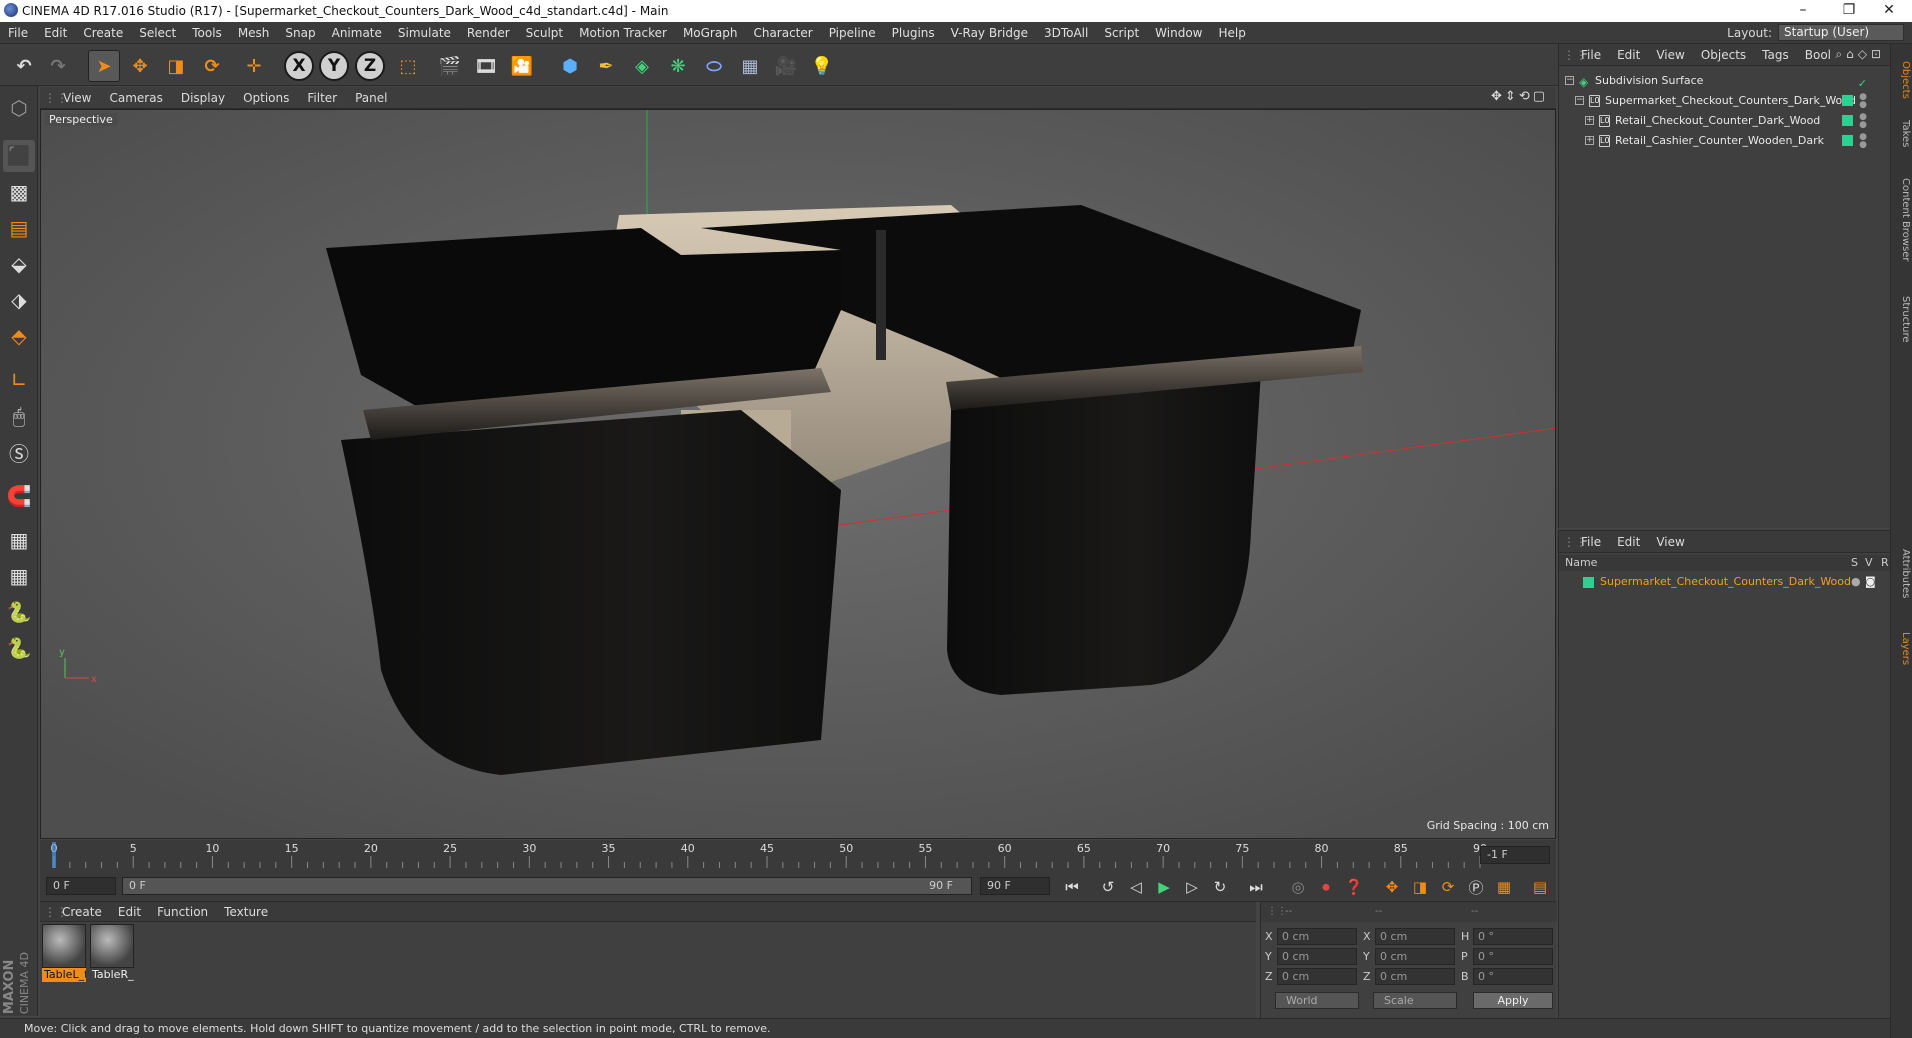 Image resolution: width=1912 pixels, height=1038 pixels. What do you see at coordinates (1889, 11) in the screenshot?
I see `close-button: ✕` at bounding box center [1889, 11].